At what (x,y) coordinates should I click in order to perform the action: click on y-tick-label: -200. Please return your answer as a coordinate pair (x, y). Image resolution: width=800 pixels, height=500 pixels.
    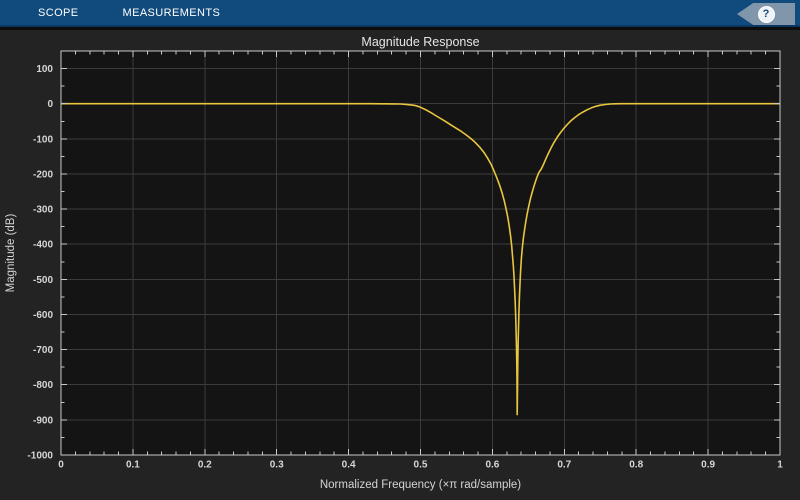
    Looking at the image, I should click on (43, 174).